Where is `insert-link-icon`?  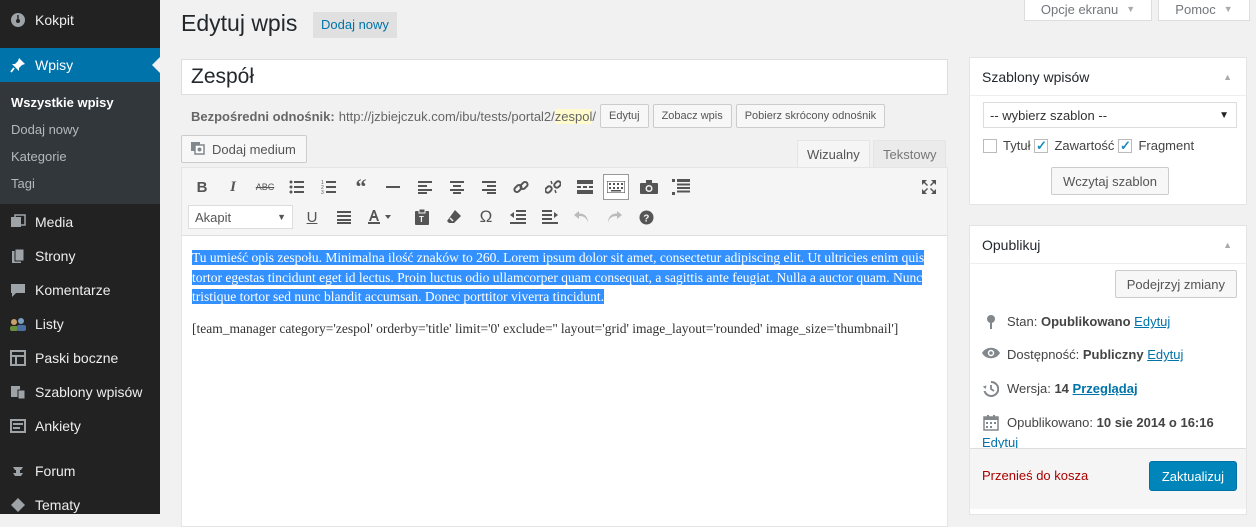 insert-link-icon is located at coordinates (521, 187).